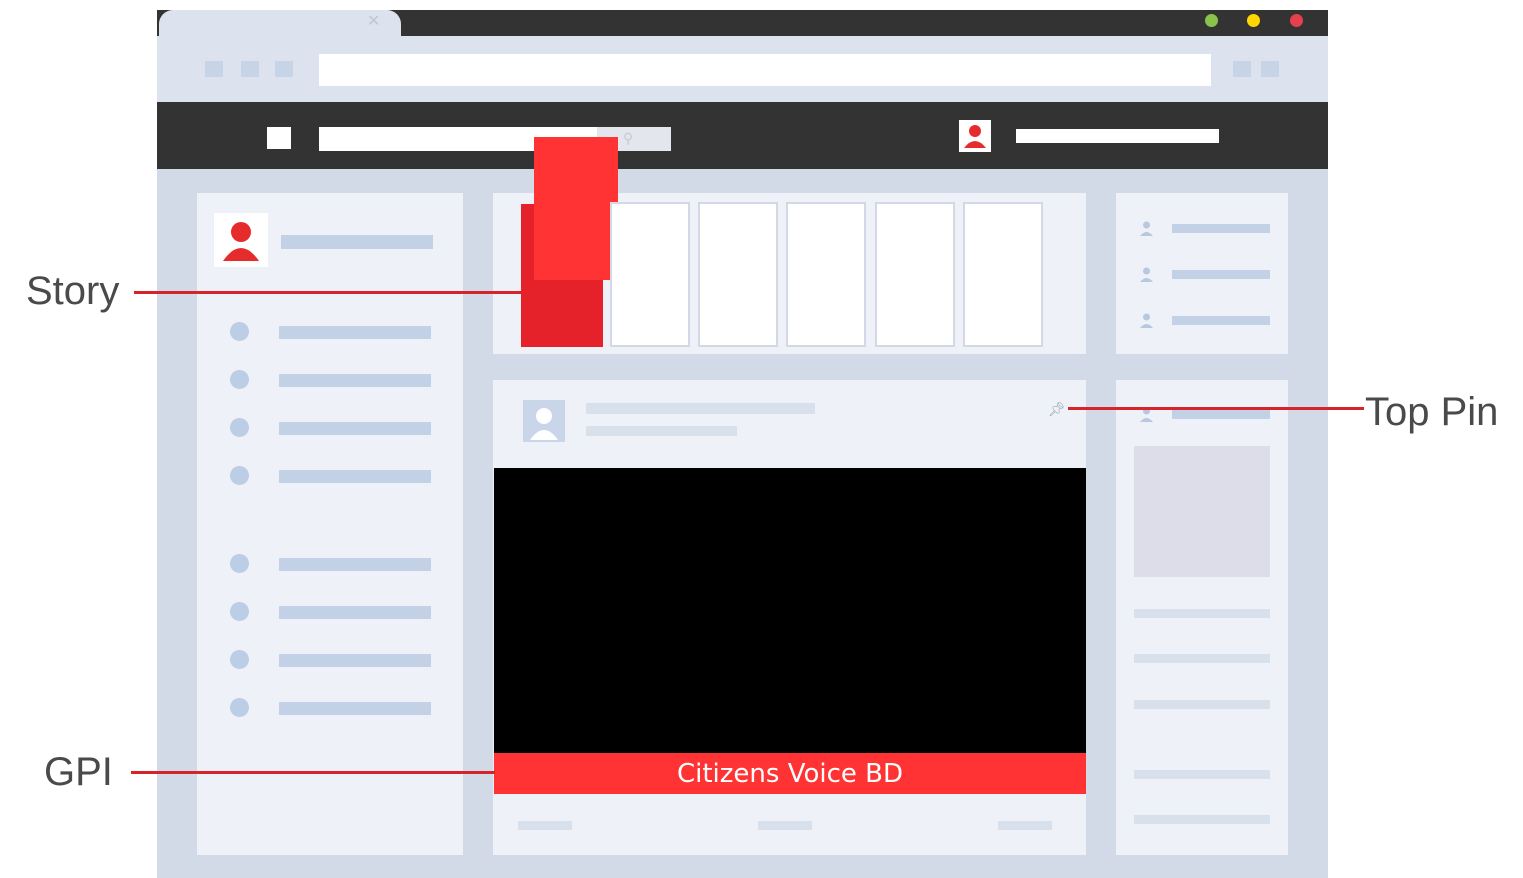 The width and height of the screenshot is (1523, 878). What do you see at coordinates (1057, 409) in the screenshot?
I see `pin-icon: 📌︎` at bounding box center [1057, 409].